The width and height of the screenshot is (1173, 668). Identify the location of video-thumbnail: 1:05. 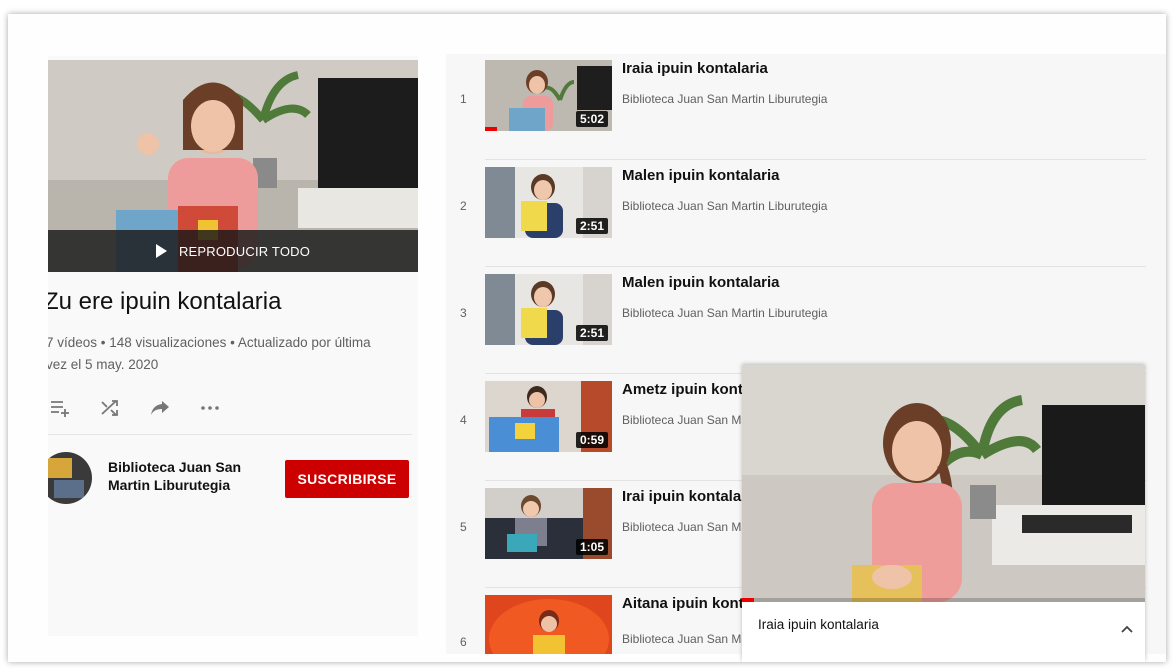
(548, 523).